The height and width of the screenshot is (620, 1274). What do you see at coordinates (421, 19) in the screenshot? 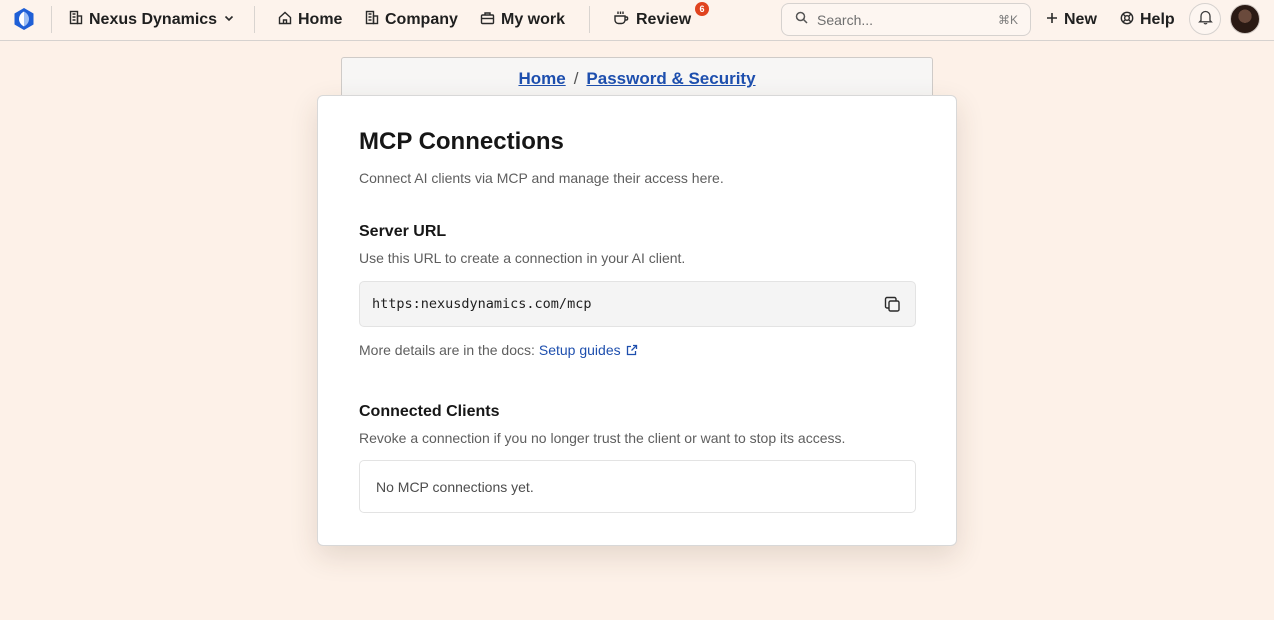
I see `nav-company-label: Company` at bounding box center [421, 19].